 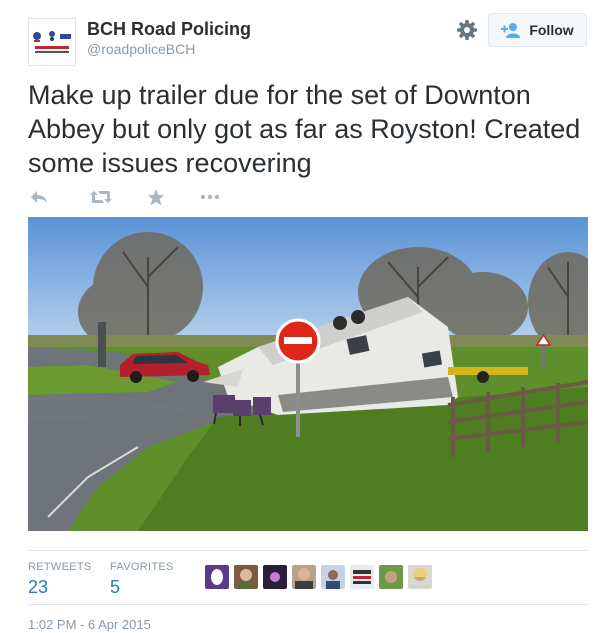 I want to click on add-user-icon, so click(x=511, y=30).